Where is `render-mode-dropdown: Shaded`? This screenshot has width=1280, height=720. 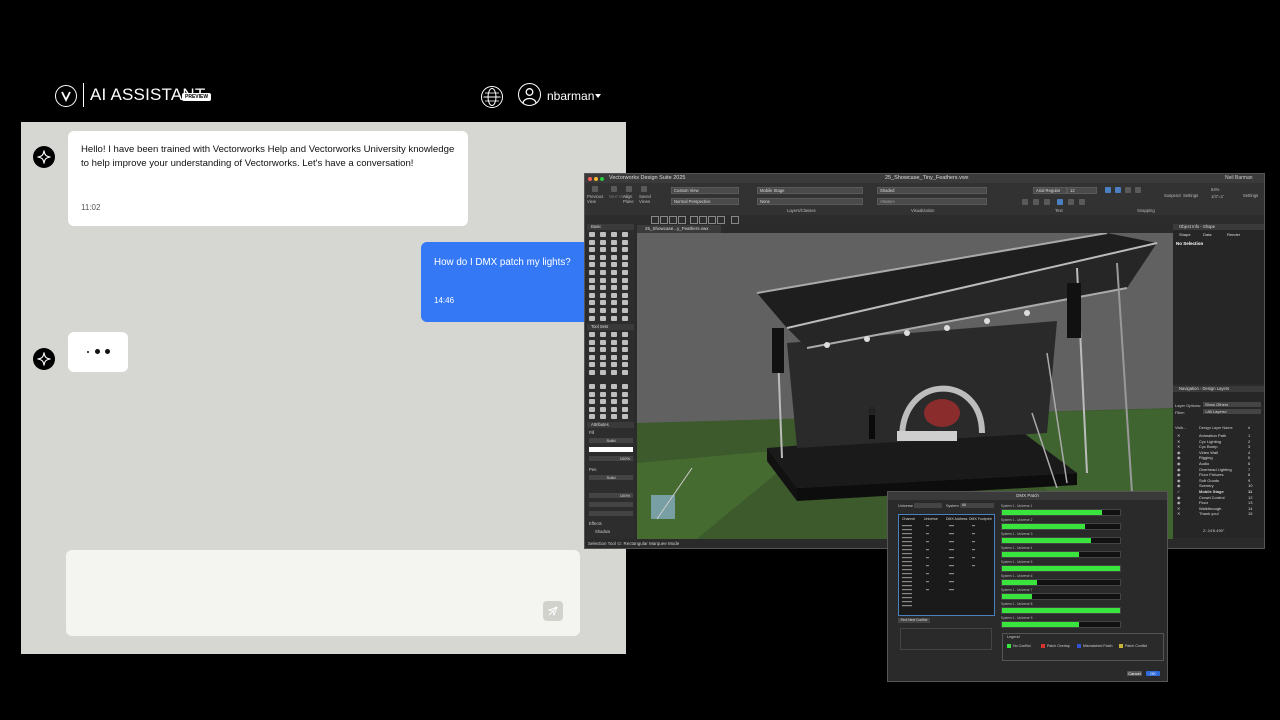 render-mode-dropdown: Shaded is located at coordinates (932, 190).